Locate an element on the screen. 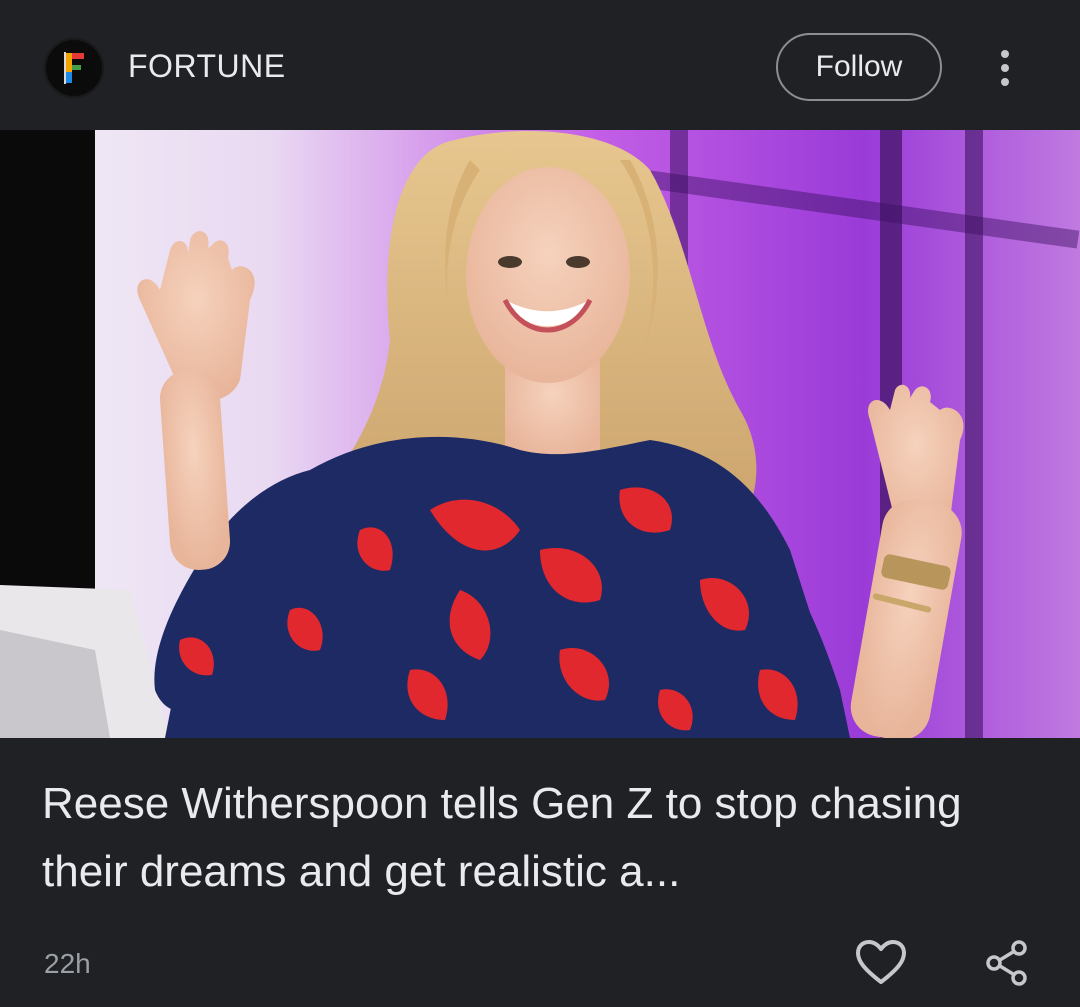 This screenshot has width=1080, height=1007. more-vertical-icon is located at coordinates (1005, 68).